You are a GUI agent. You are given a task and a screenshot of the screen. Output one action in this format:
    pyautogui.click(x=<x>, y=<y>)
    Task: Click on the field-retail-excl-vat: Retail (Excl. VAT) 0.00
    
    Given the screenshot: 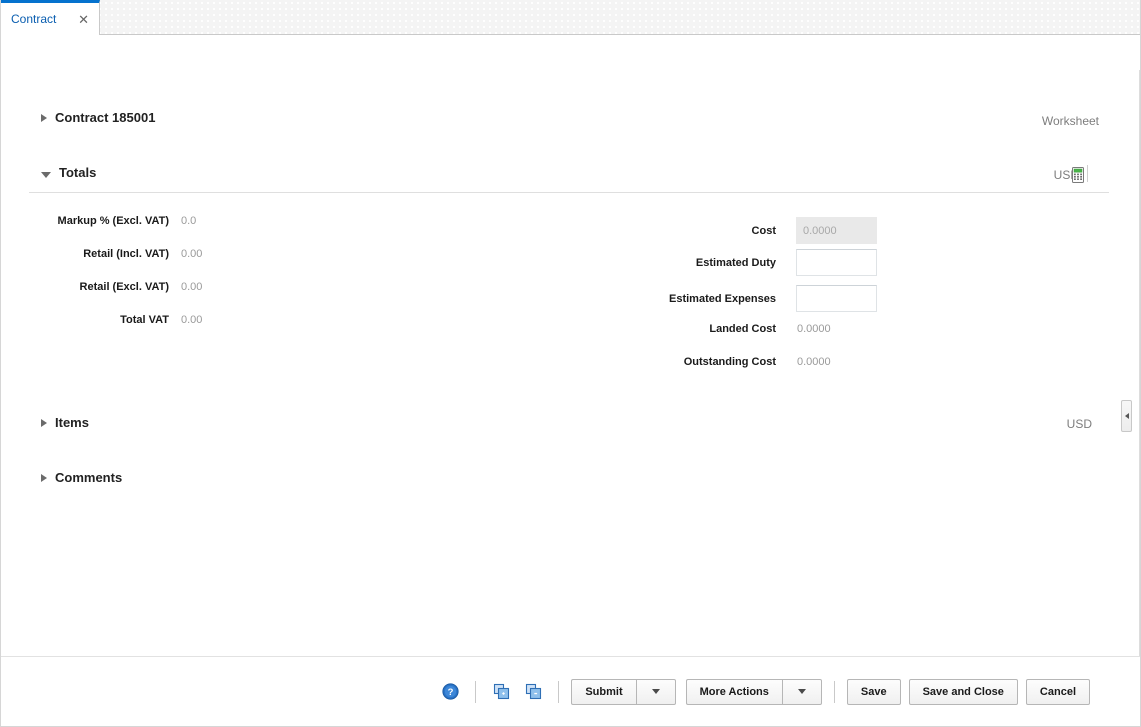 What is the action you would take?
    pyautogui.click(x=118, y=287)
    